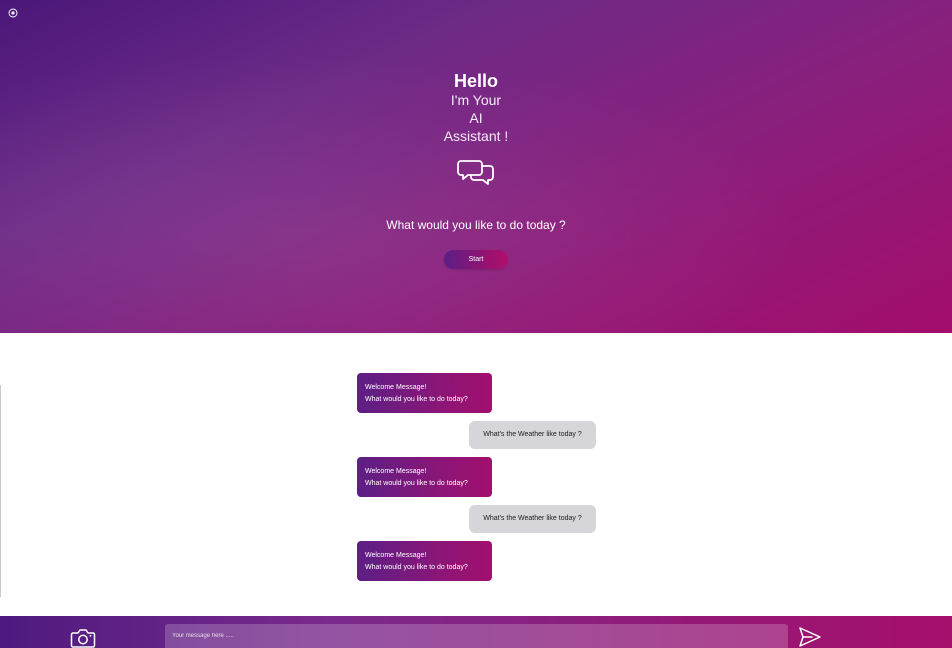 Image resolution: width=952 pixels, height=648 pixels. I want to click on start-button: Start, so click(476, 259).